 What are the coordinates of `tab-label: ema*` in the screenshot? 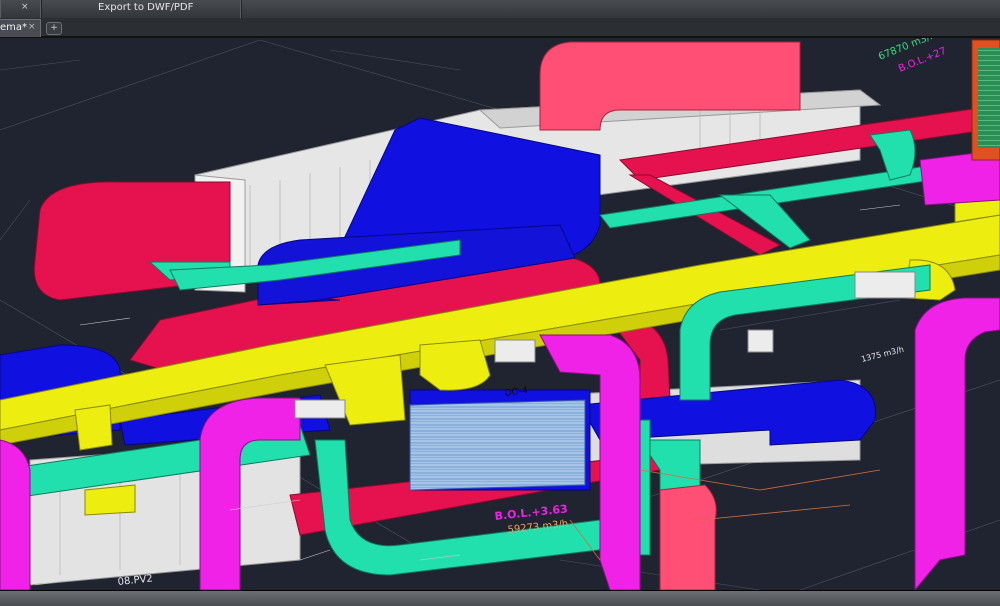 It's located at (14, 27).